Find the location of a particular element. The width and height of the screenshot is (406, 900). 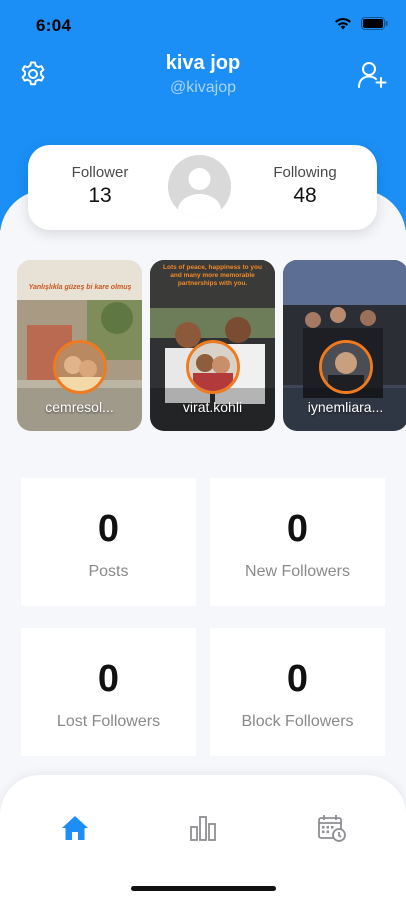

home-icon is located at coordinates (75, 828).